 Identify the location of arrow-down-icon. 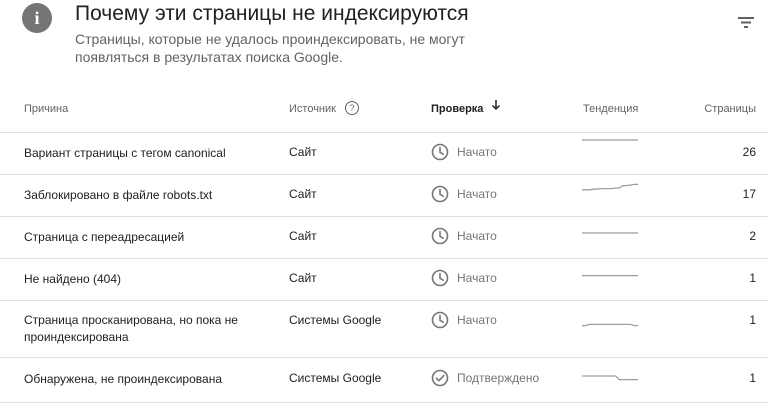
(496, 108).